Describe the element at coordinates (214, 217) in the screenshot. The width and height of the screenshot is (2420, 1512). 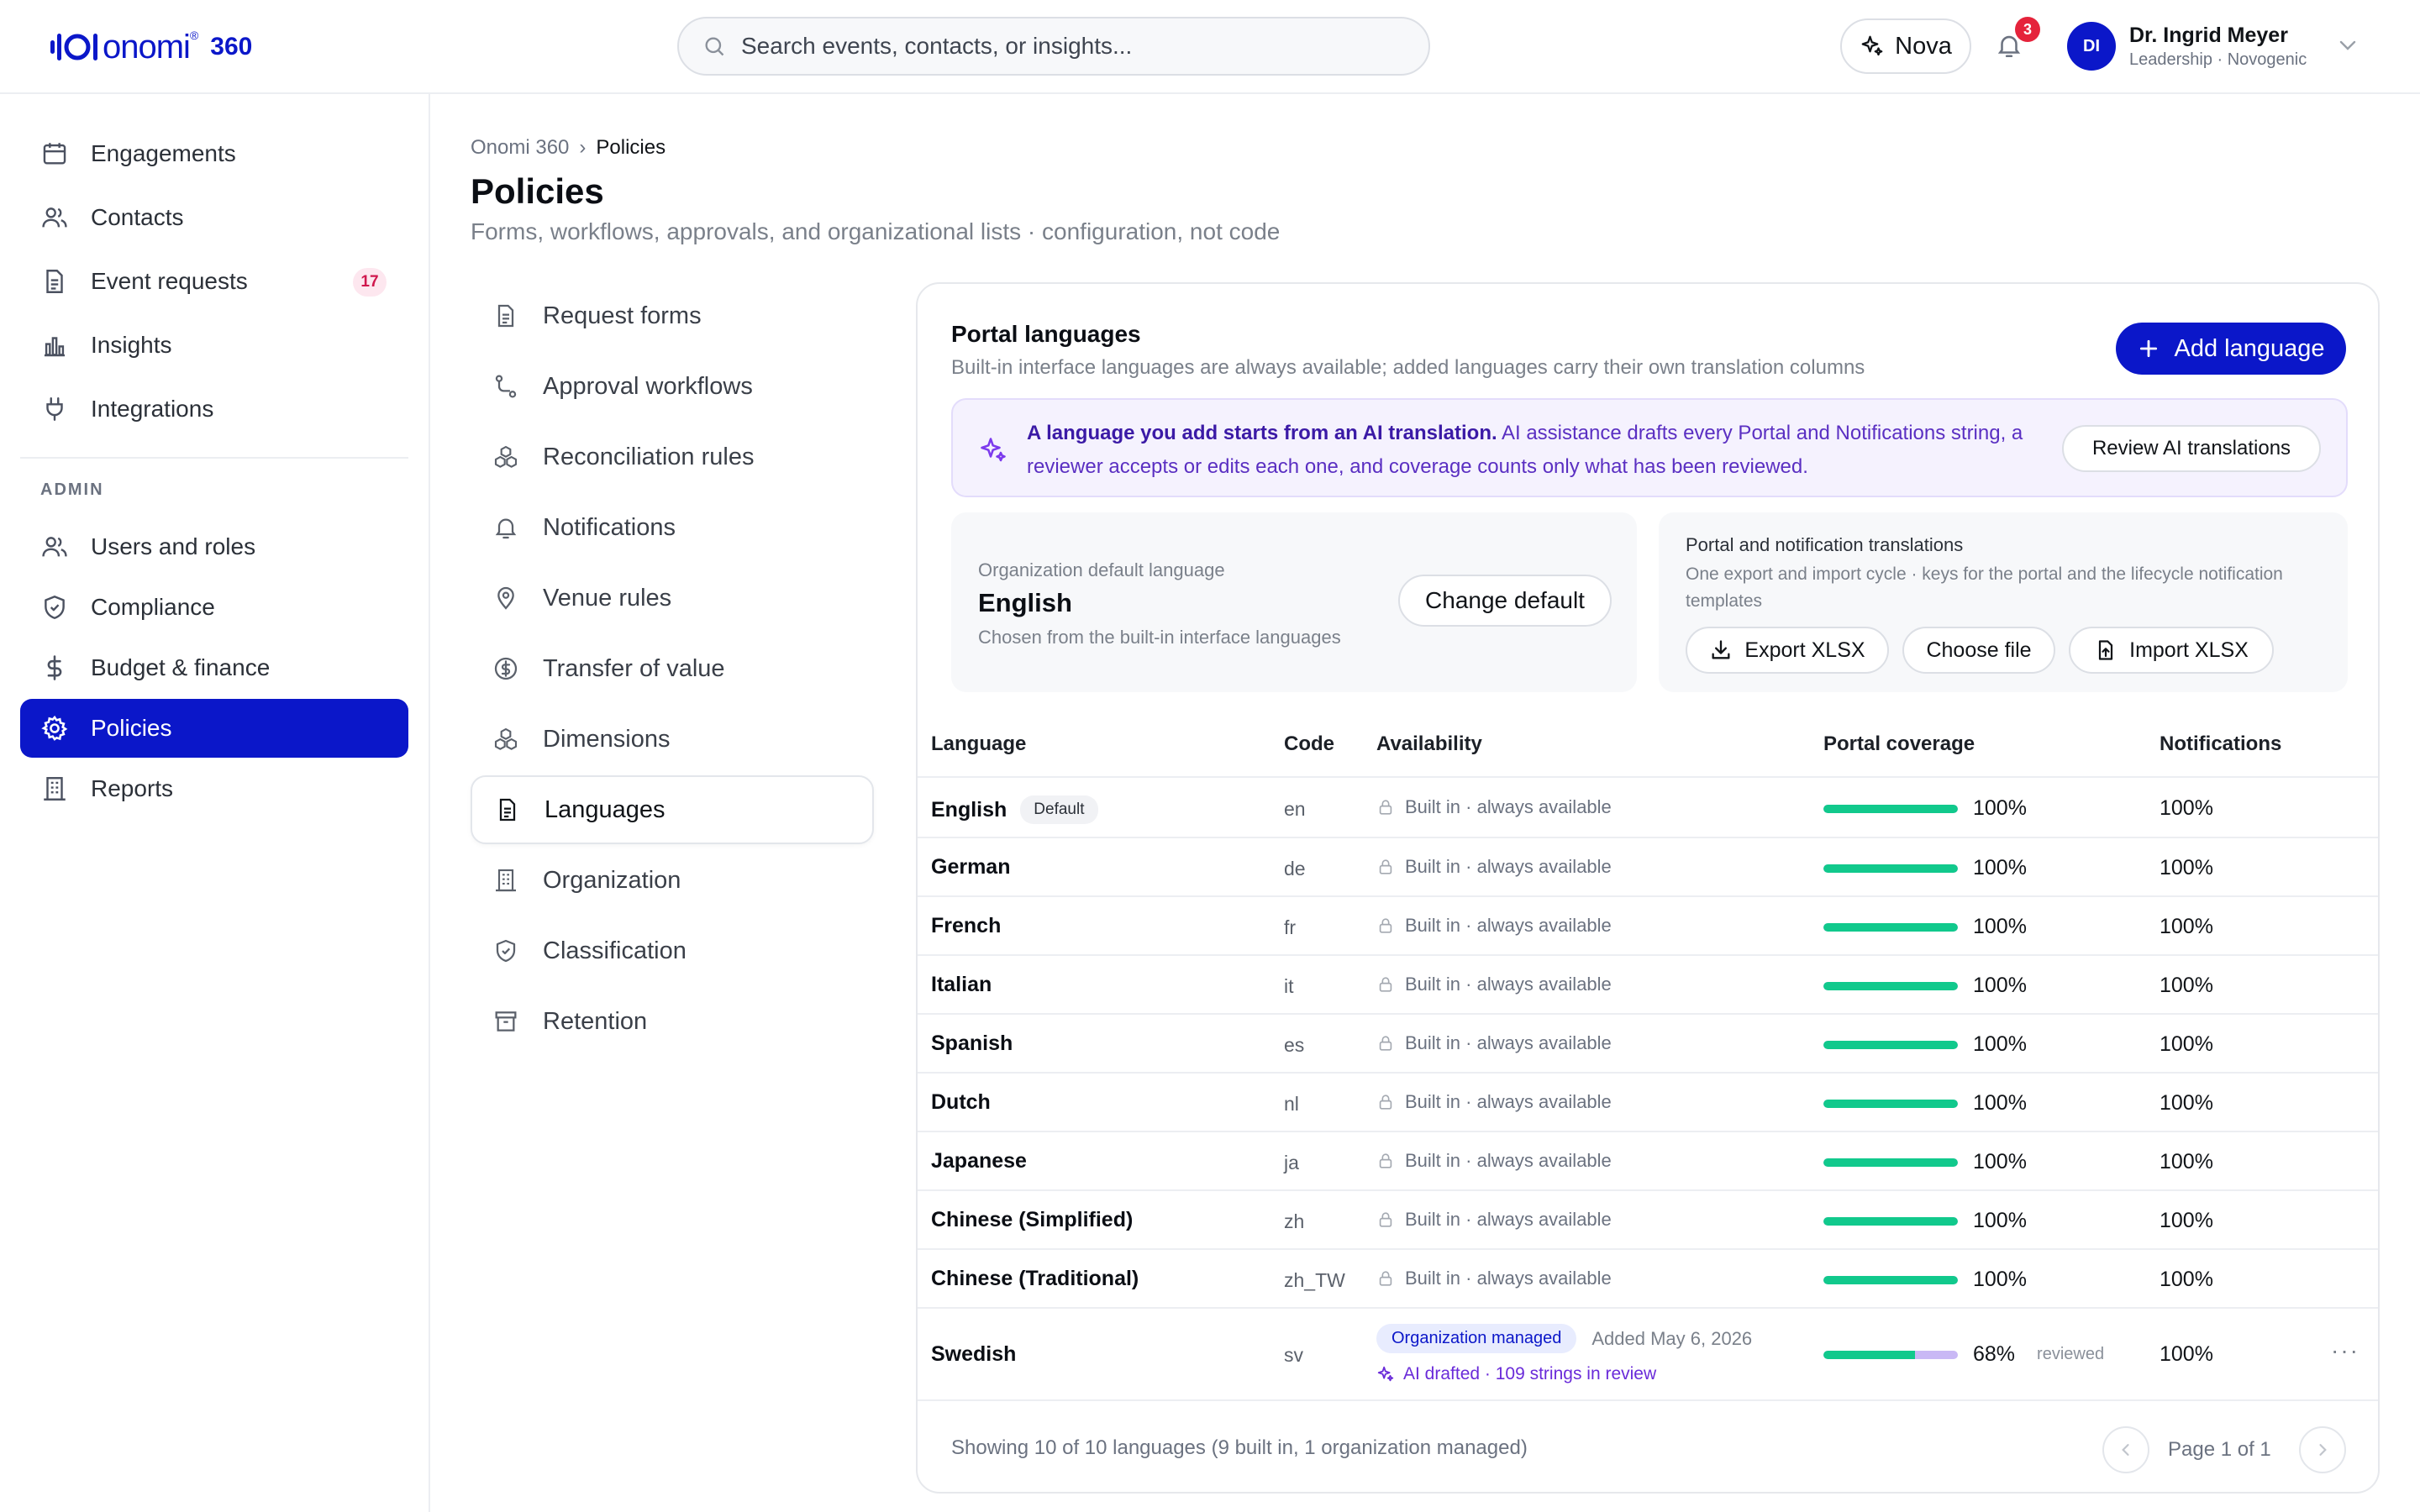
I see `sidebar-item-contacts: Contacts` at that location.